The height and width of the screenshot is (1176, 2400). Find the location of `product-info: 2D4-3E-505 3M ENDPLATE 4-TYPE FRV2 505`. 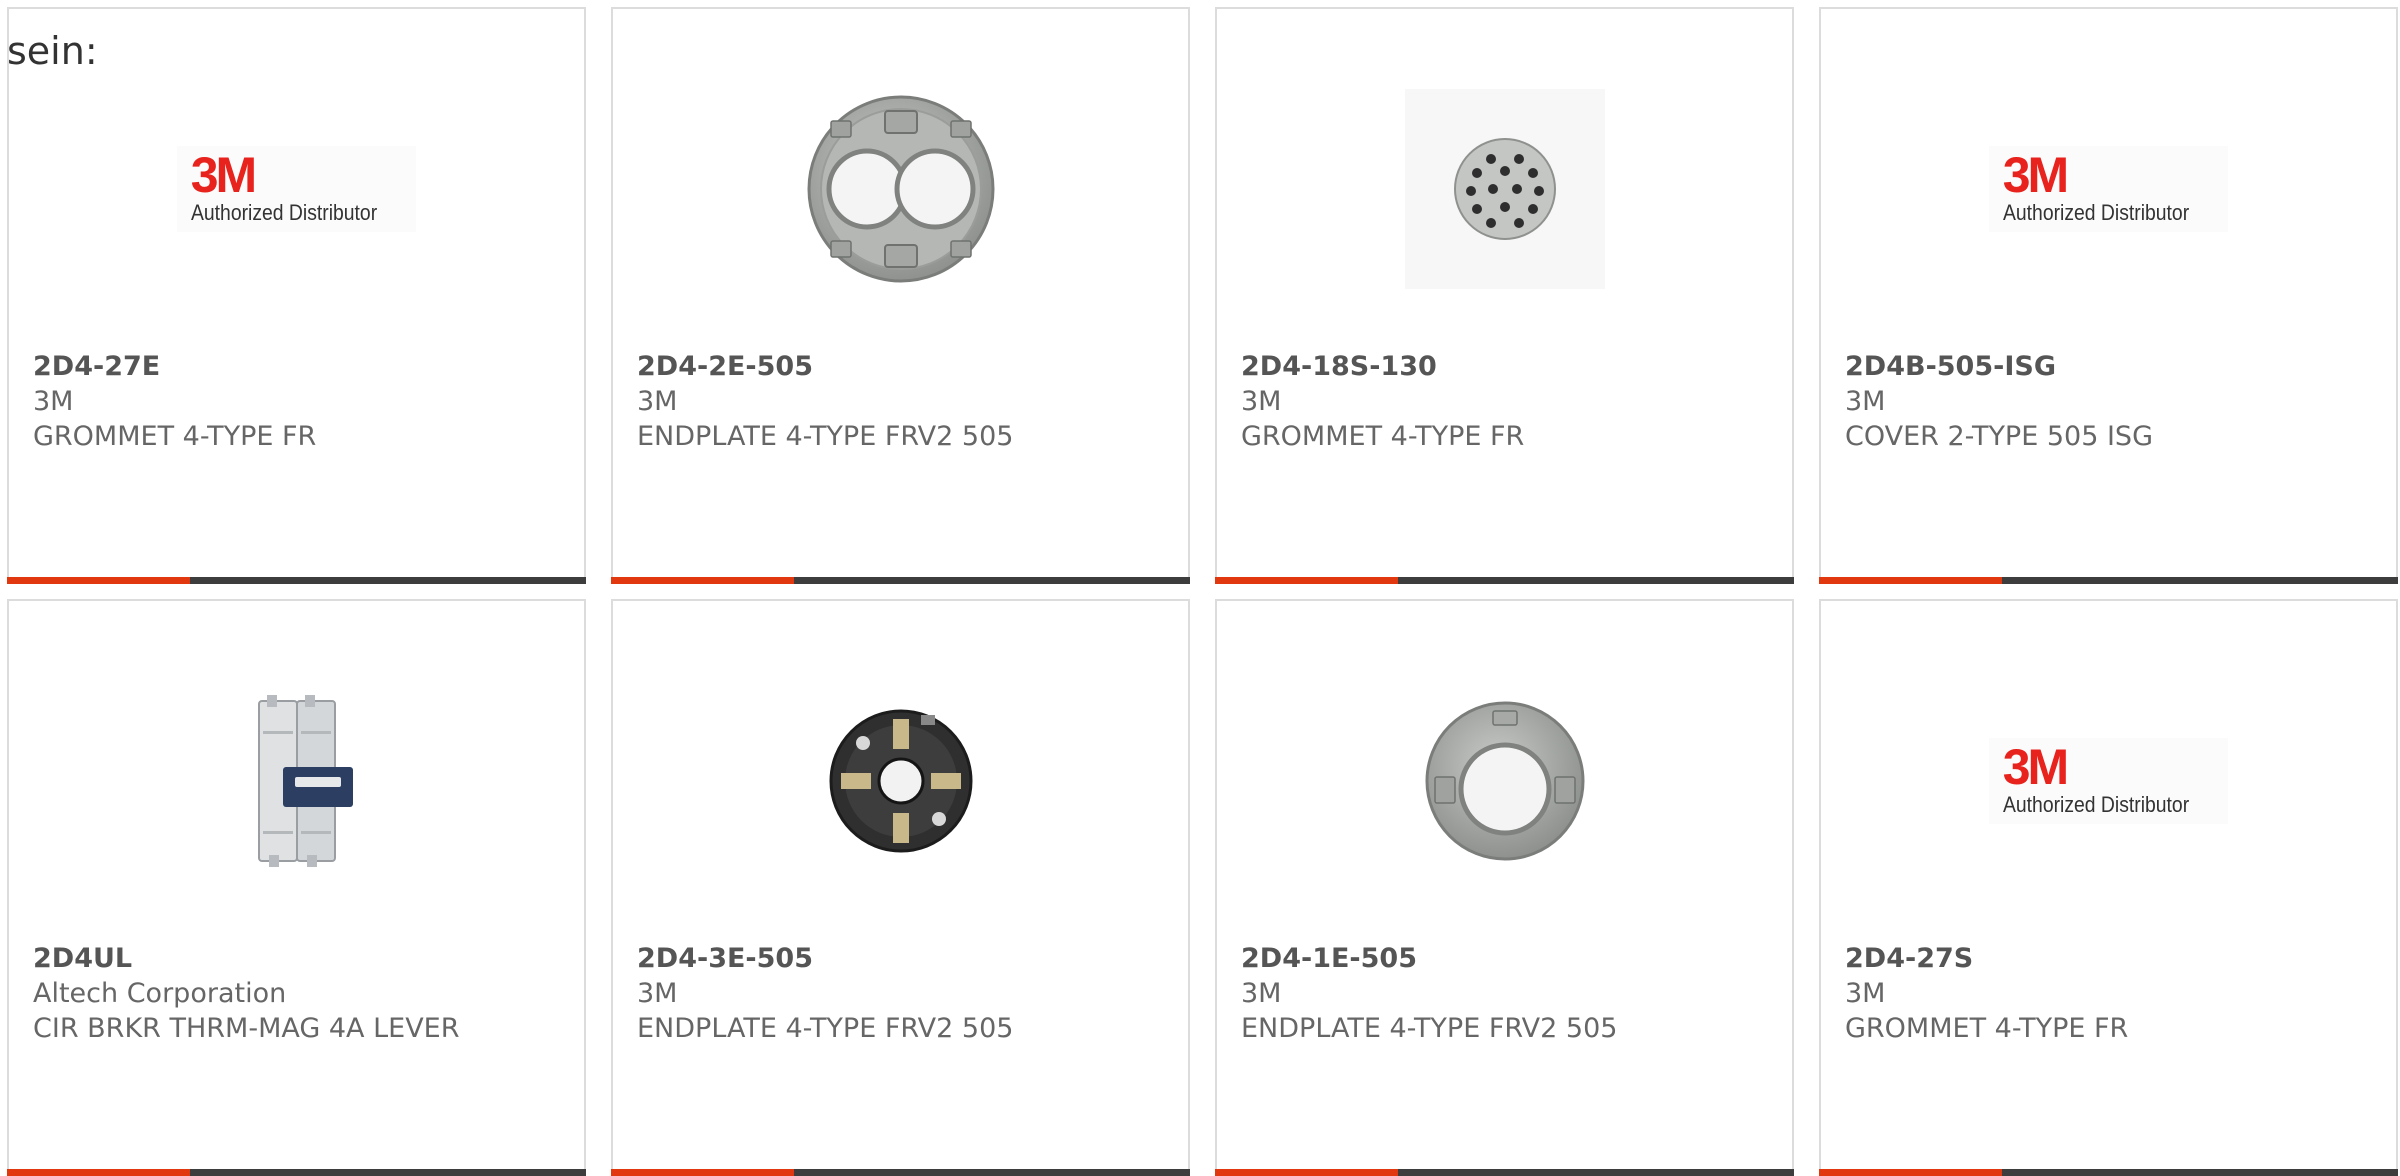

product-info: 2D4-3E-505 3M ENDPLATE 4-TYPE FRV2 505 is located at coordinates (904, 993).